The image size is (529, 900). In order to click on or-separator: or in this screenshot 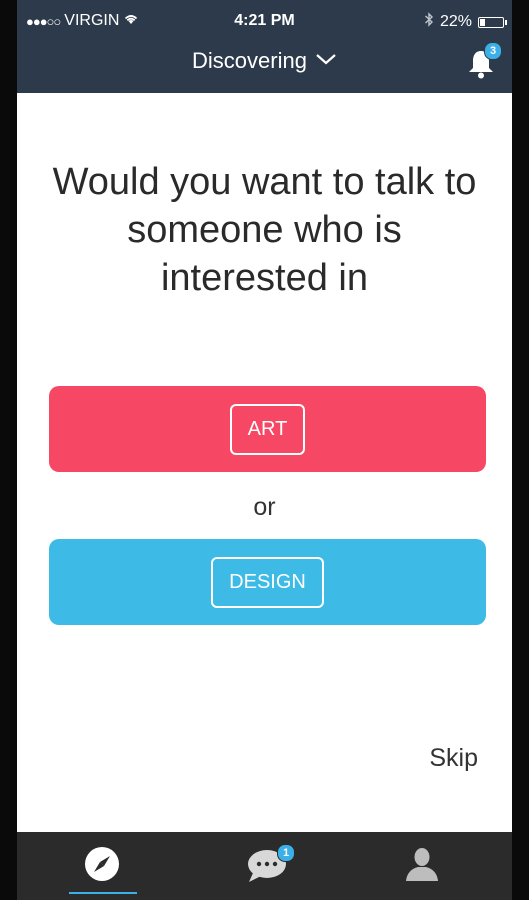, I will do `click(264, 507)`.